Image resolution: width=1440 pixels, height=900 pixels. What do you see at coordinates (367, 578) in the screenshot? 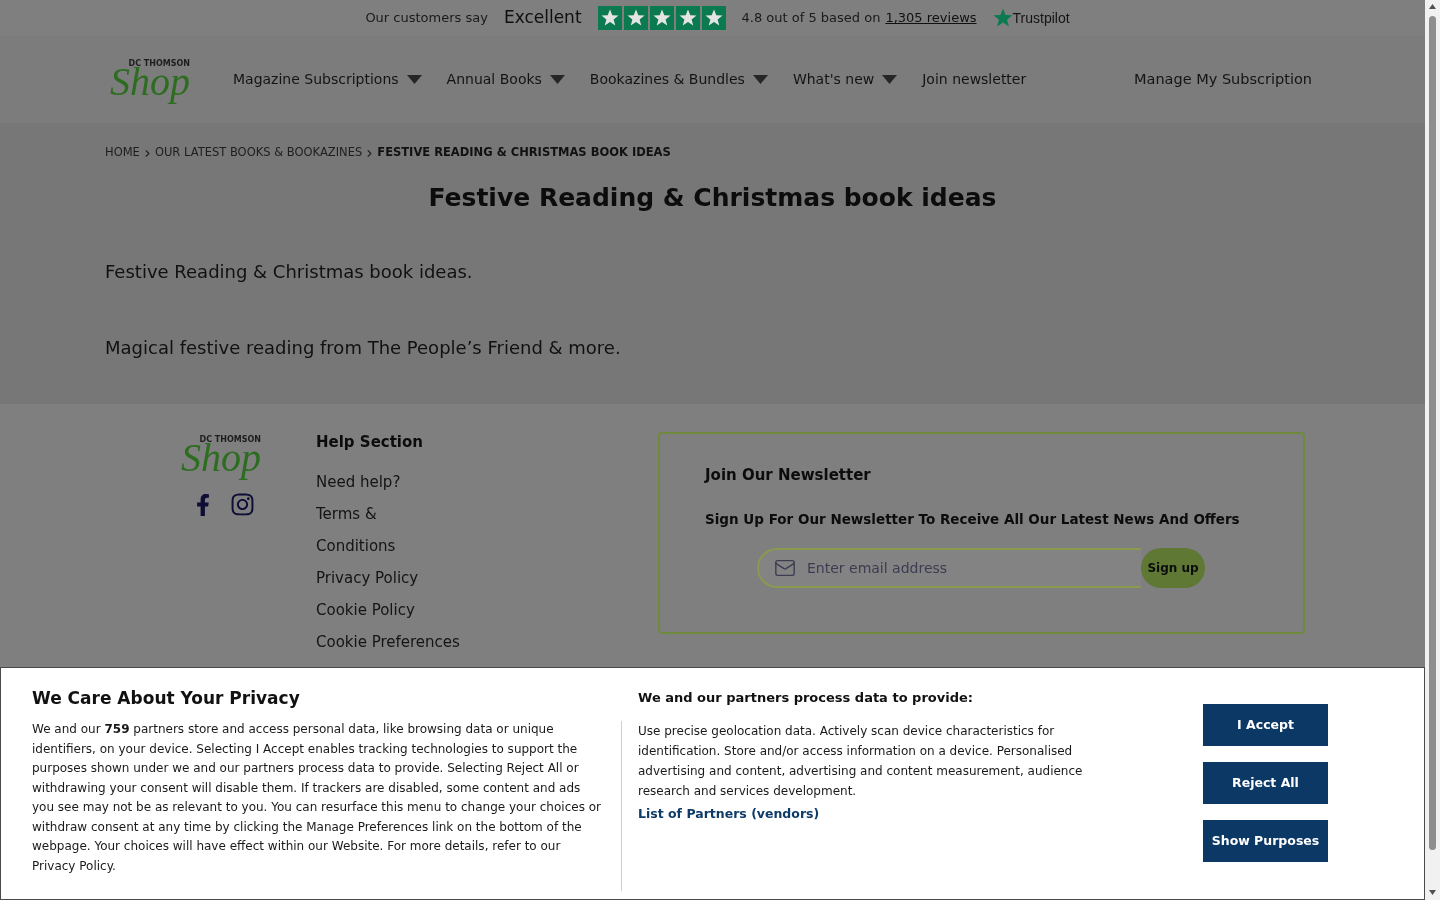
I see `help-link: Privacy Policy` at bounding box center [367, 578].